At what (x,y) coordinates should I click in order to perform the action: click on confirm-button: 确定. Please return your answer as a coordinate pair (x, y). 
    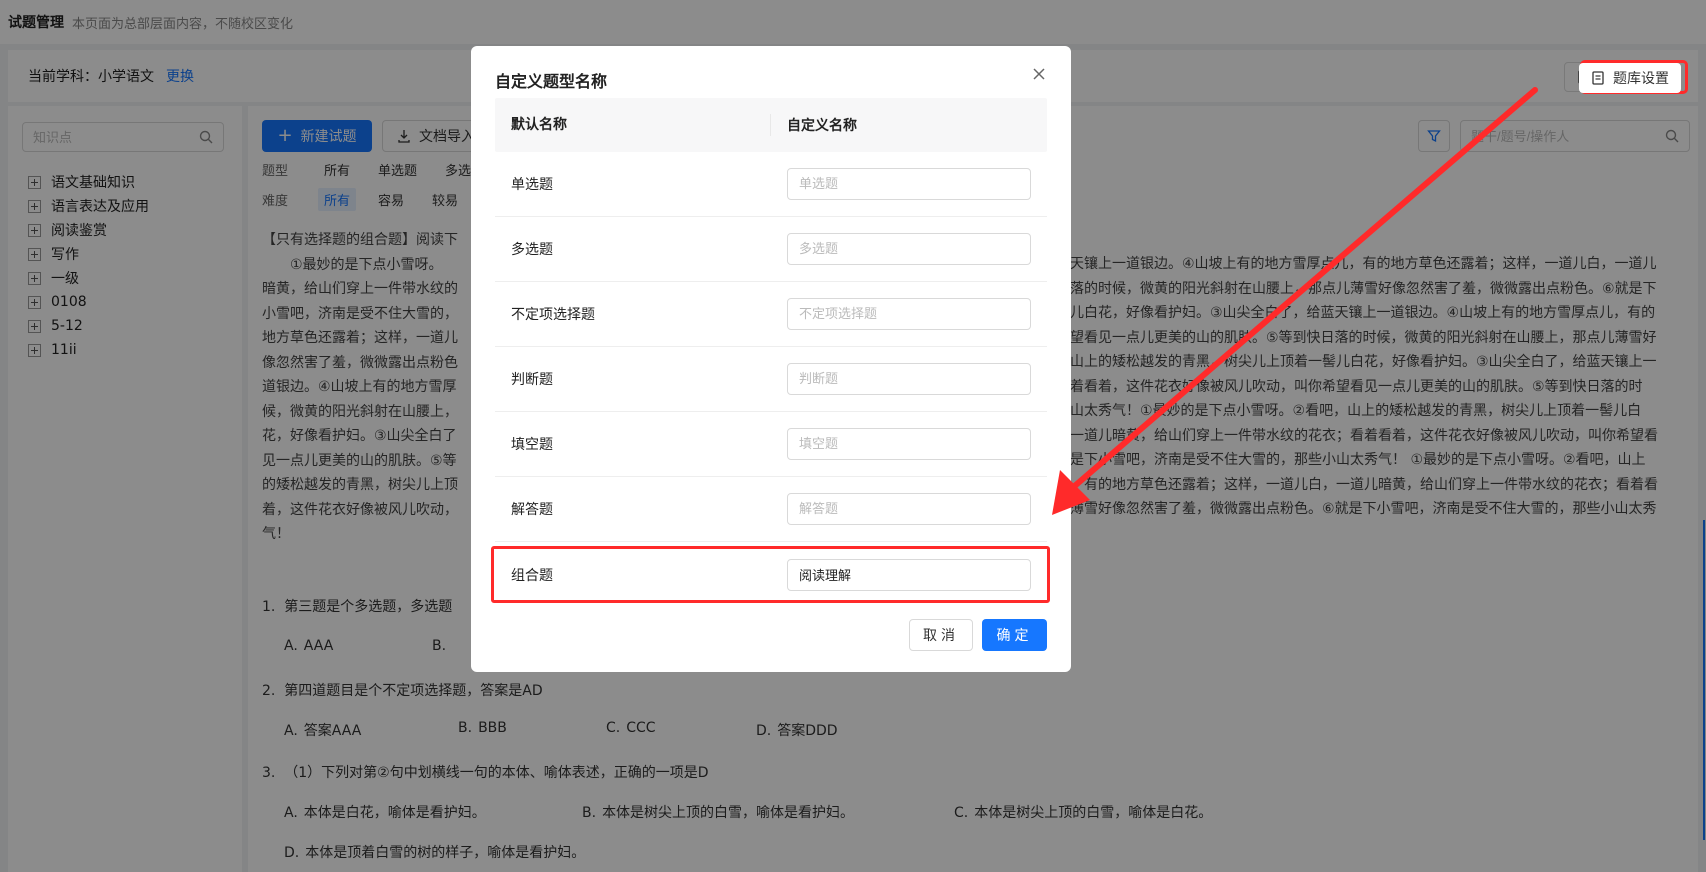
    Looking at the image, I should click on (1014, 635).